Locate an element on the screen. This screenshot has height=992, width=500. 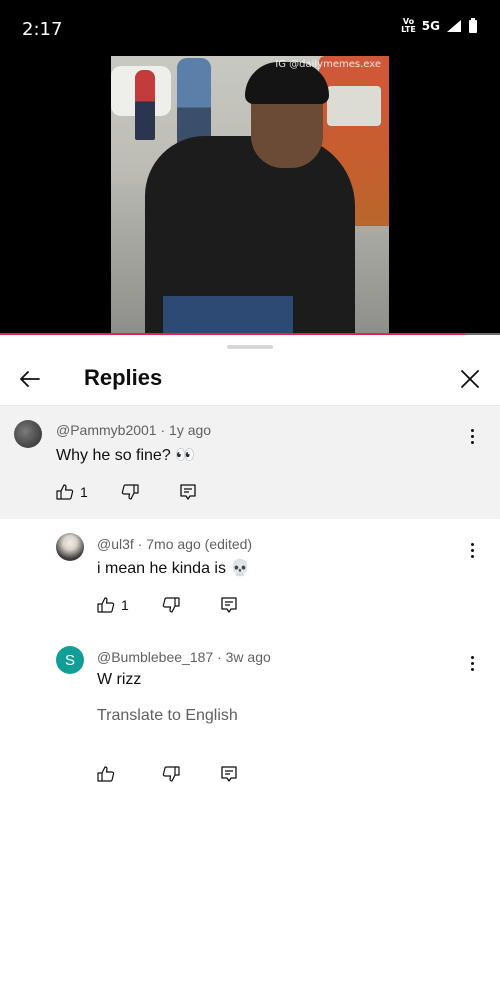
network-type-label: 5G is located at coordinates (430, 26).